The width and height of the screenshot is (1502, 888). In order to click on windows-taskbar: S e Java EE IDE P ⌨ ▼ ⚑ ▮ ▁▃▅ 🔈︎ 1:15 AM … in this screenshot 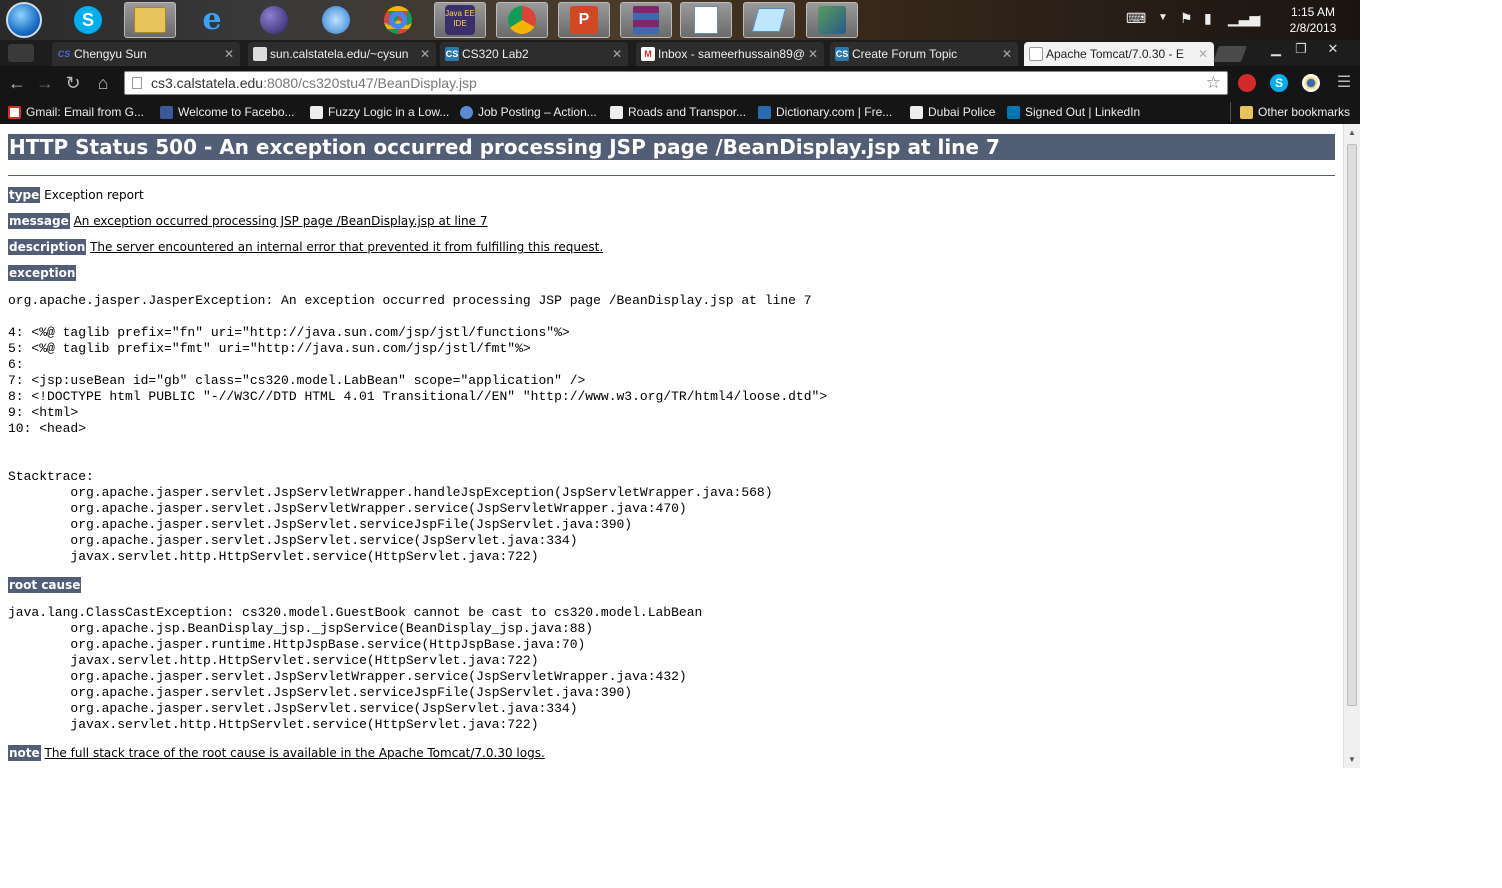, I will do `click(680, 20)`.